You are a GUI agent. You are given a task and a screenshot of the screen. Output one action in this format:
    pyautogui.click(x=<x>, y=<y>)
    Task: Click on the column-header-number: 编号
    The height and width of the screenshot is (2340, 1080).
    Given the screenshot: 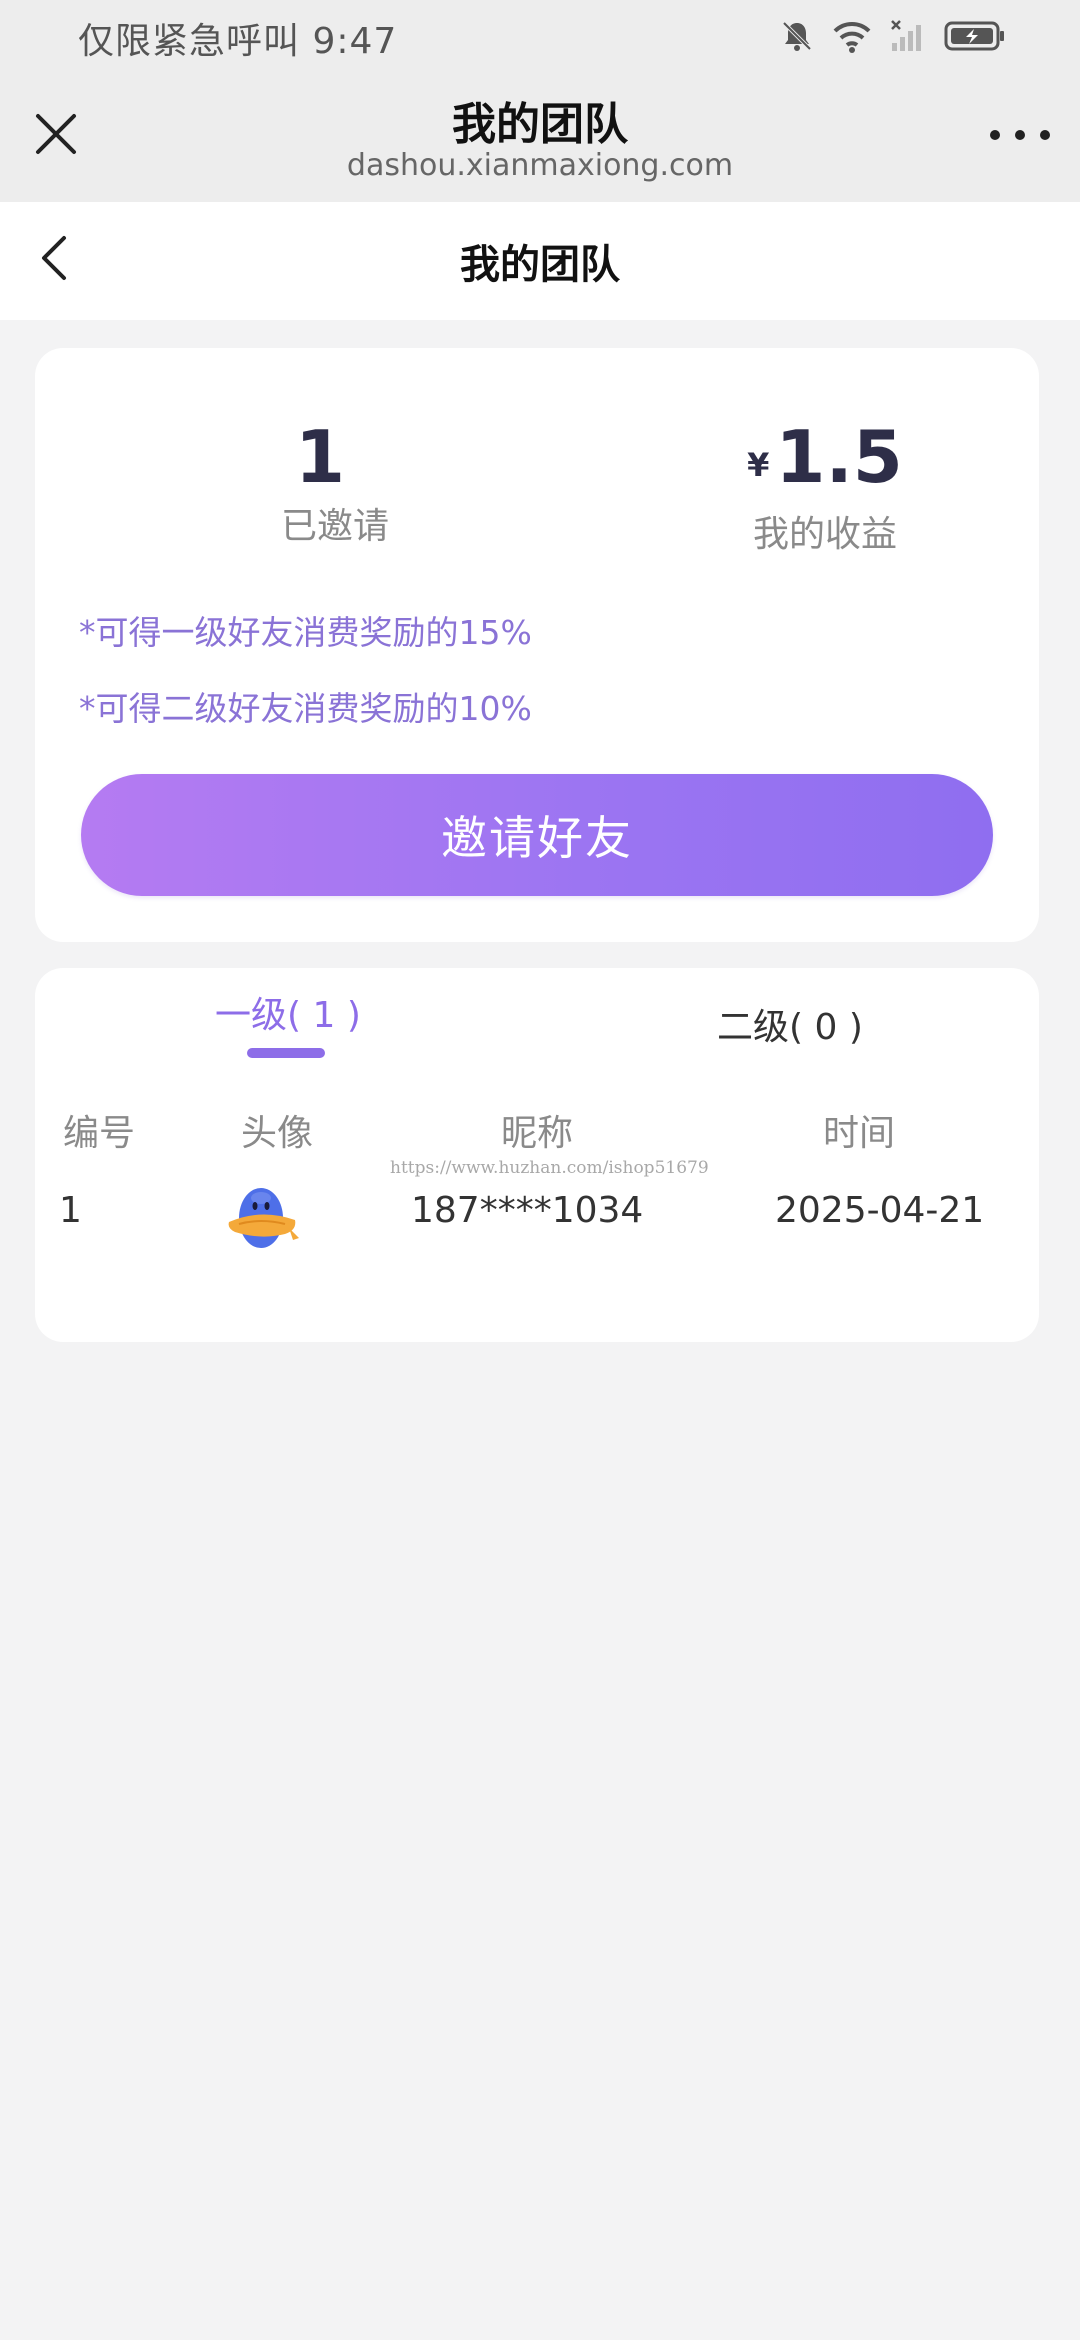 What is the action you would take?
    pyautogui.click(x=99, y=1133)
    